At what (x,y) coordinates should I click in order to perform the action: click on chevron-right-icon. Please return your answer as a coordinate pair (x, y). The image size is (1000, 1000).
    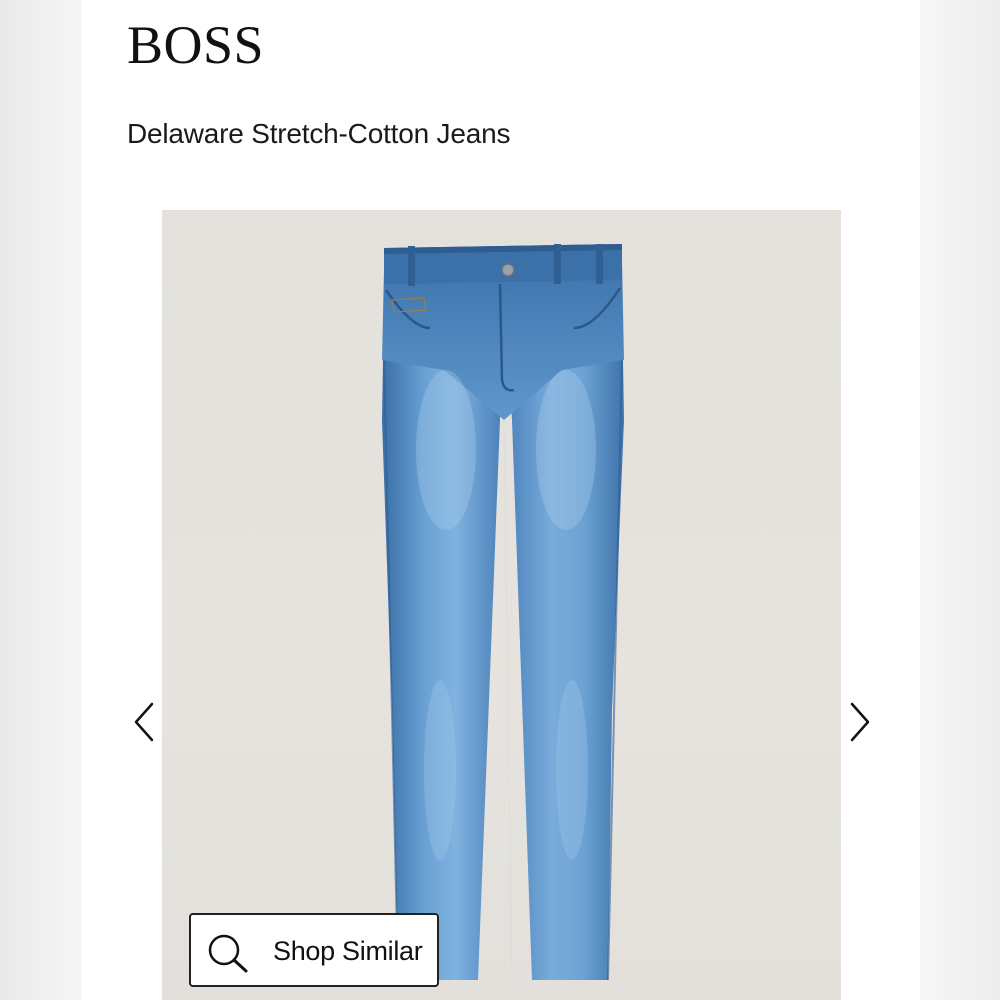
    Looking at the image, I should click on (860, 722).